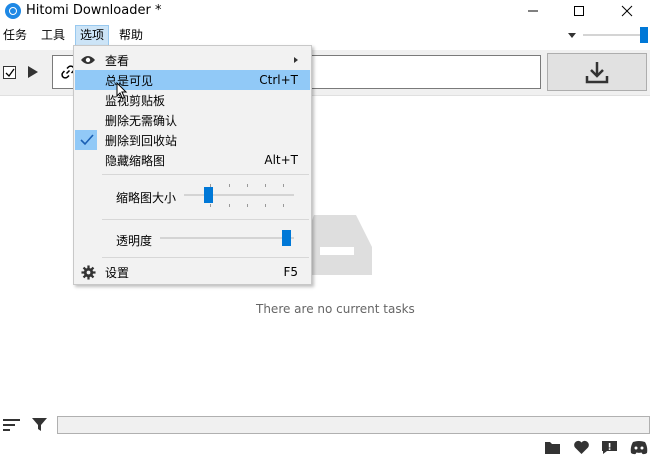 The image size is (650, 457). I want to click on title-bar: Hitomi Downloader *, so click(325, 11).